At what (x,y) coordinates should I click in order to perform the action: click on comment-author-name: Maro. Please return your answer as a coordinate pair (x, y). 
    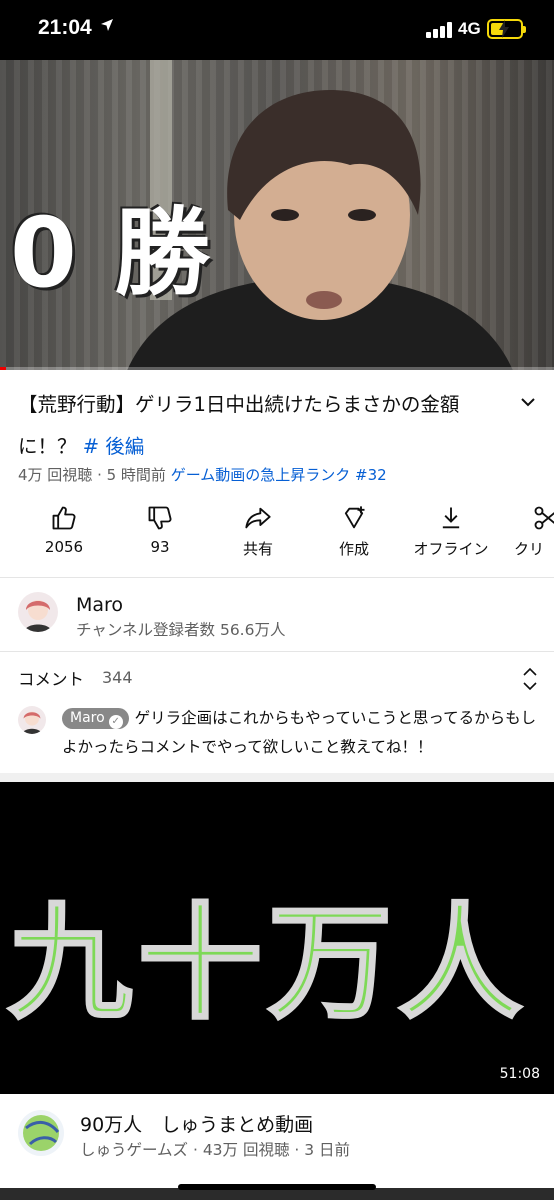
    Looking at the image, I should click on (87, 718).